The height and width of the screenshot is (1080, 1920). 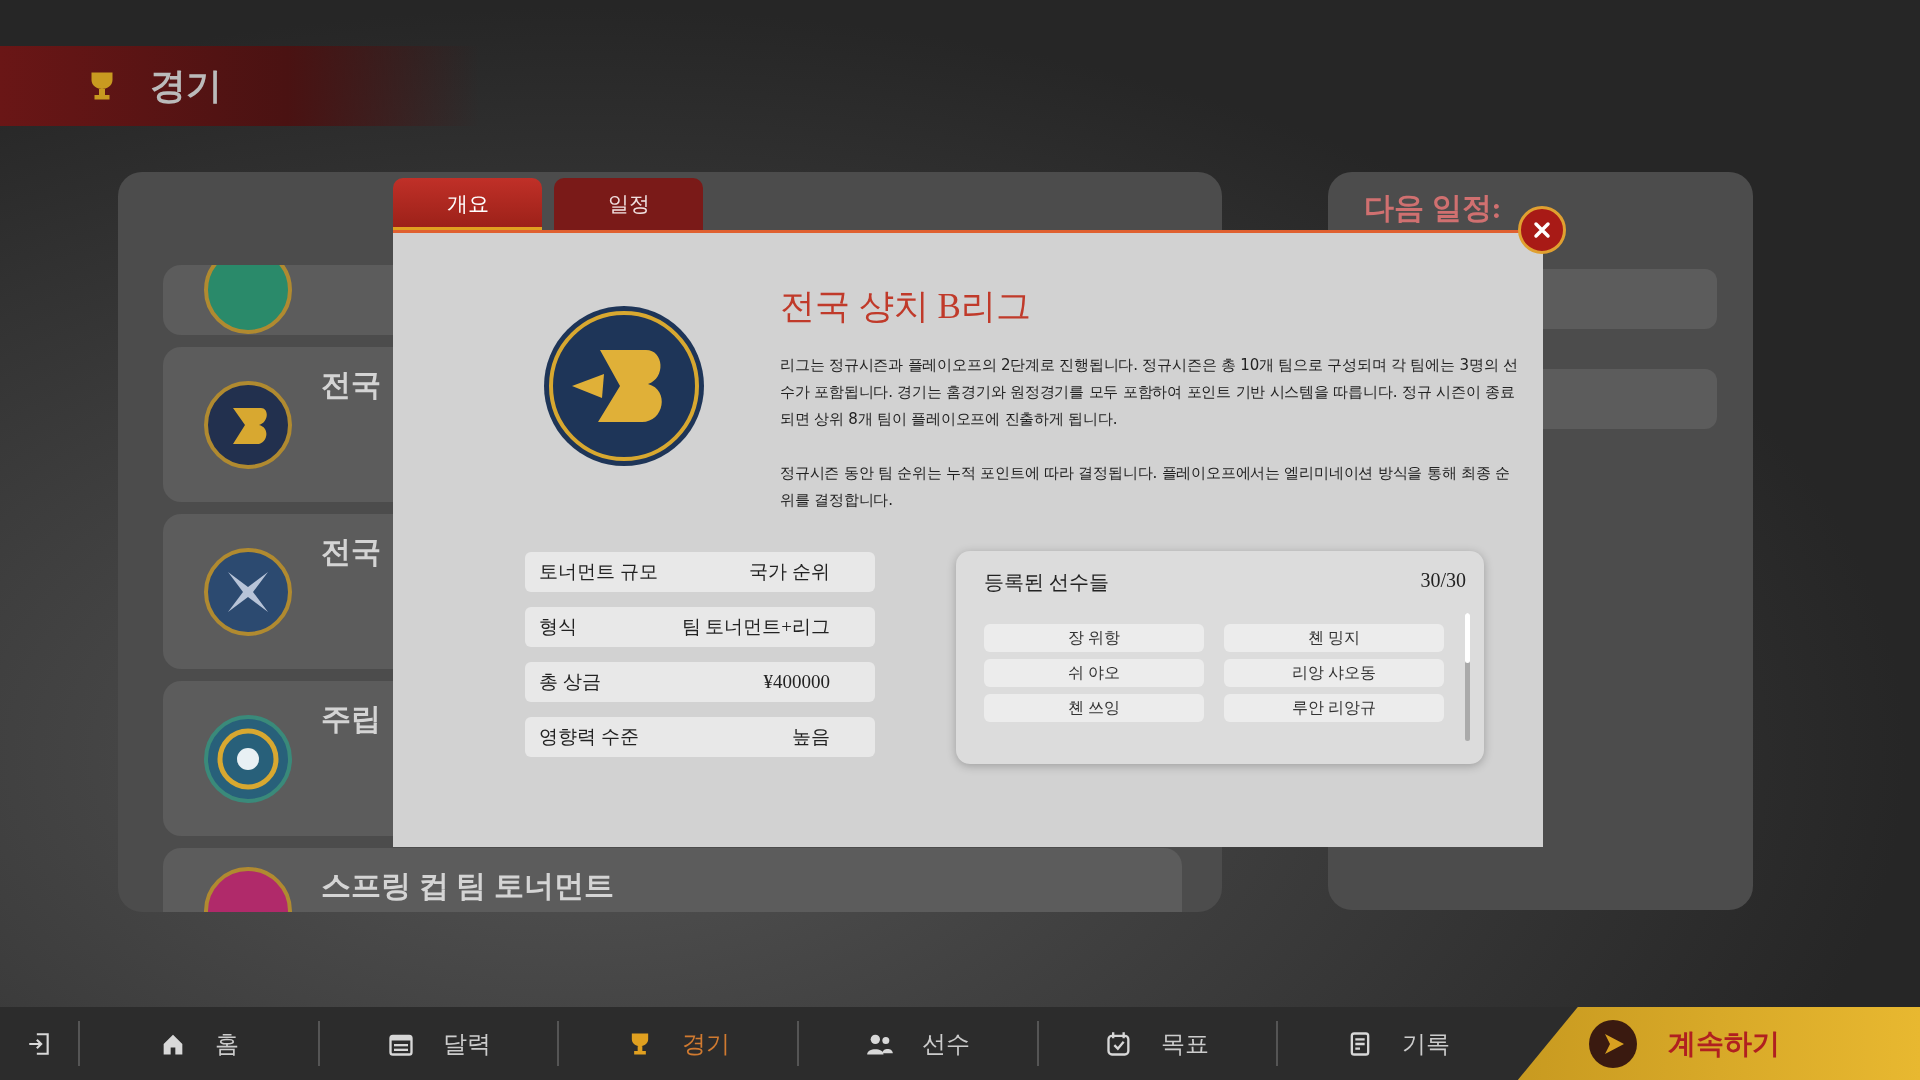 I want to click on info-value: 높음, so click(x=811, y=737).